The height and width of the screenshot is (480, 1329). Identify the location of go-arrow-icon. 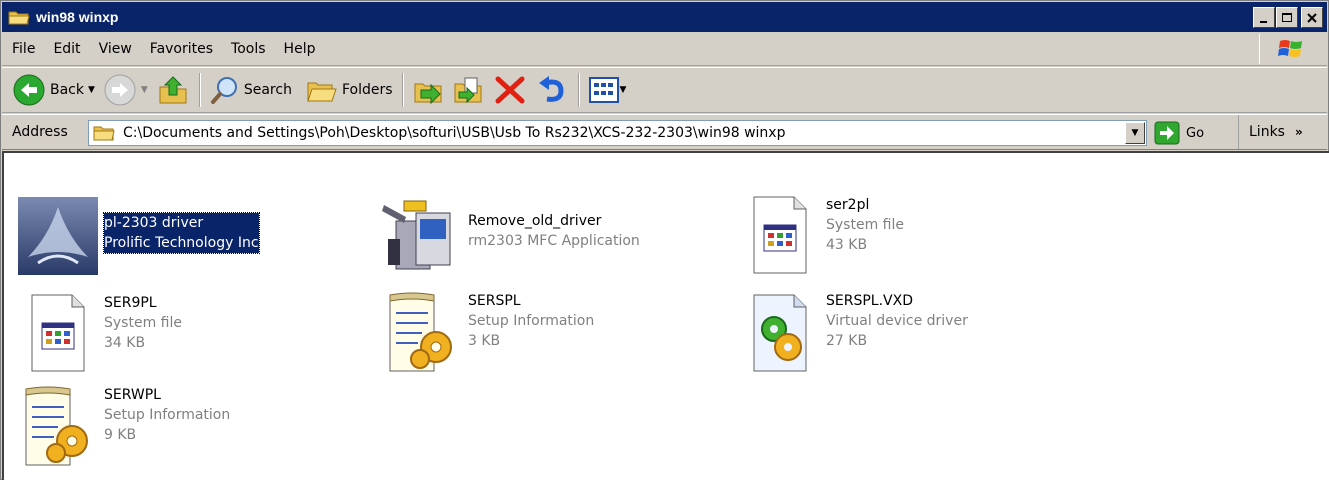
(1167, 133).